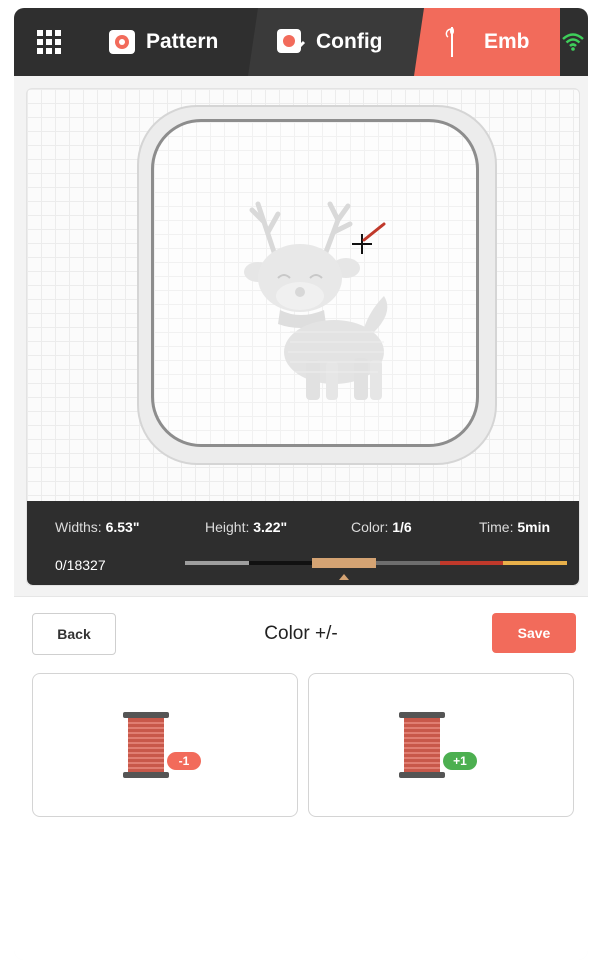 Image resolution: width=594 pixels, height=963 pixels. What do you see at coordinates (534, 633) in the screenshot?
I see `save-button: Save` at bounding box center [534, 633].